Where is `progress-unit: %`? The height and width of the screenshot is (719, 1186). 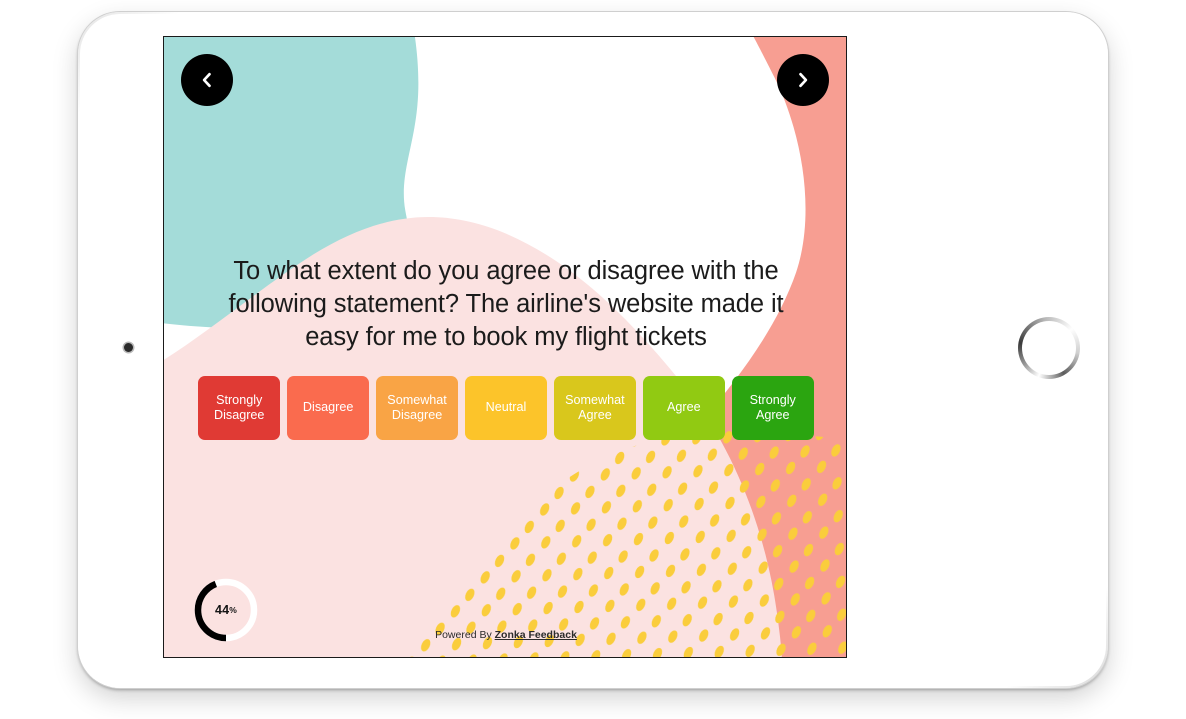
progress-unit: % is located at coordinates (233, 610).